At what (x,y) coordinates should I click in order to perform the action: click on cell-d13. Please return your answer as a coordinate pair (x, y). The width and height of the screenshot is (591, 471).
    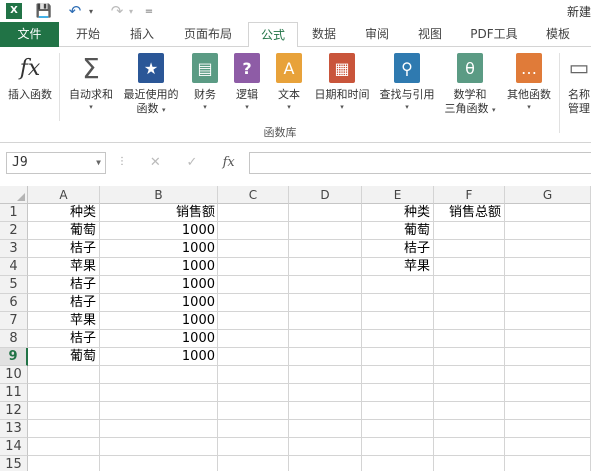
    Looking at the image, I should click on (325, 429).